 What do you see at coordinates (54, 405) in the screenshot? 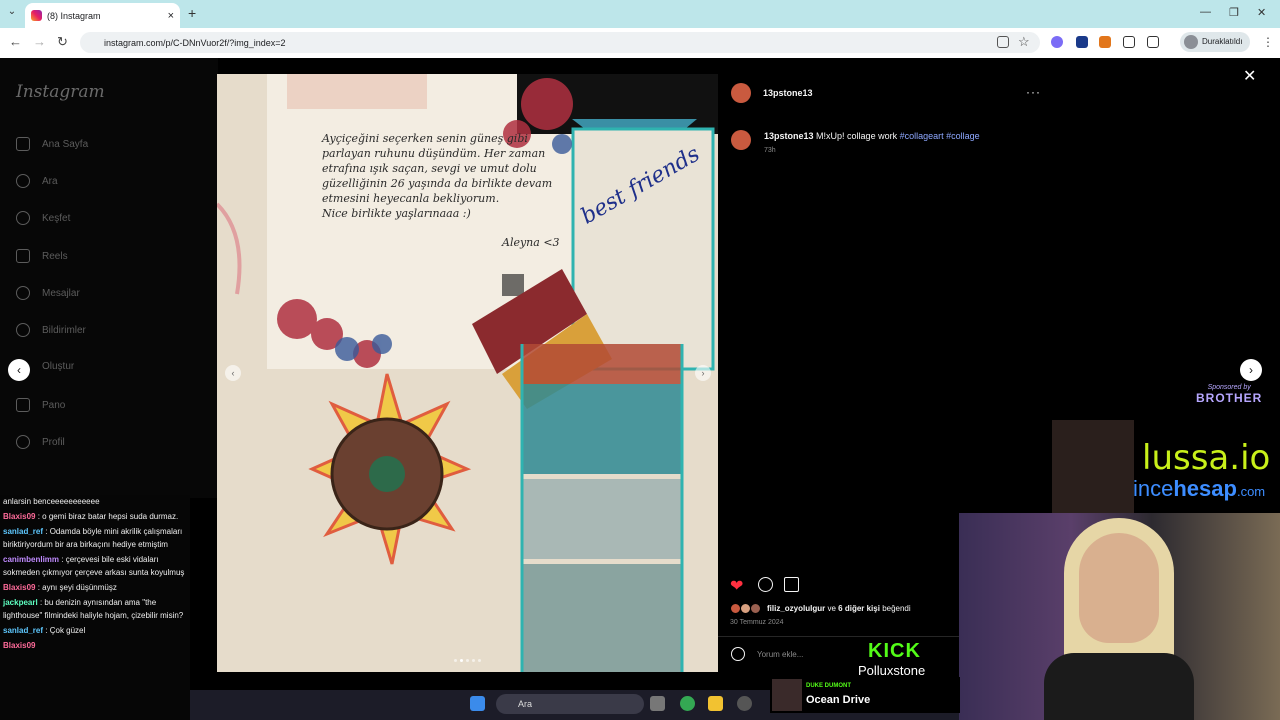
I see `sidebar-item-label: Pano` at bounding box center [54, 405].